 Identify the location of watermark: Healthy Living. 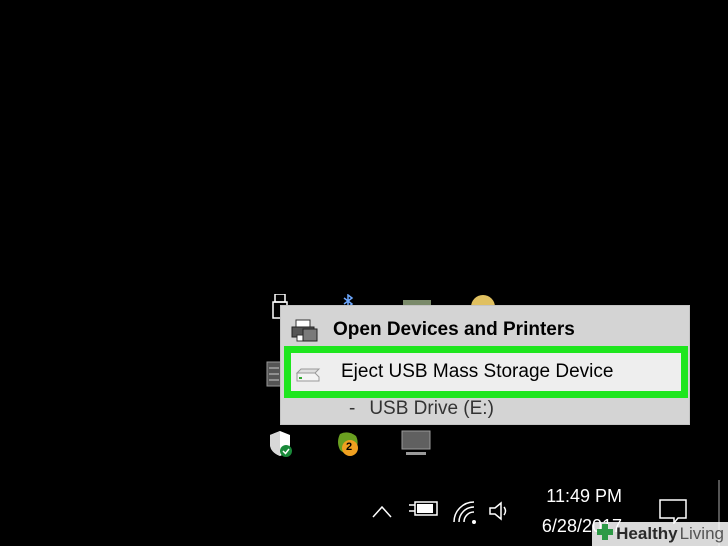
(660, 534).